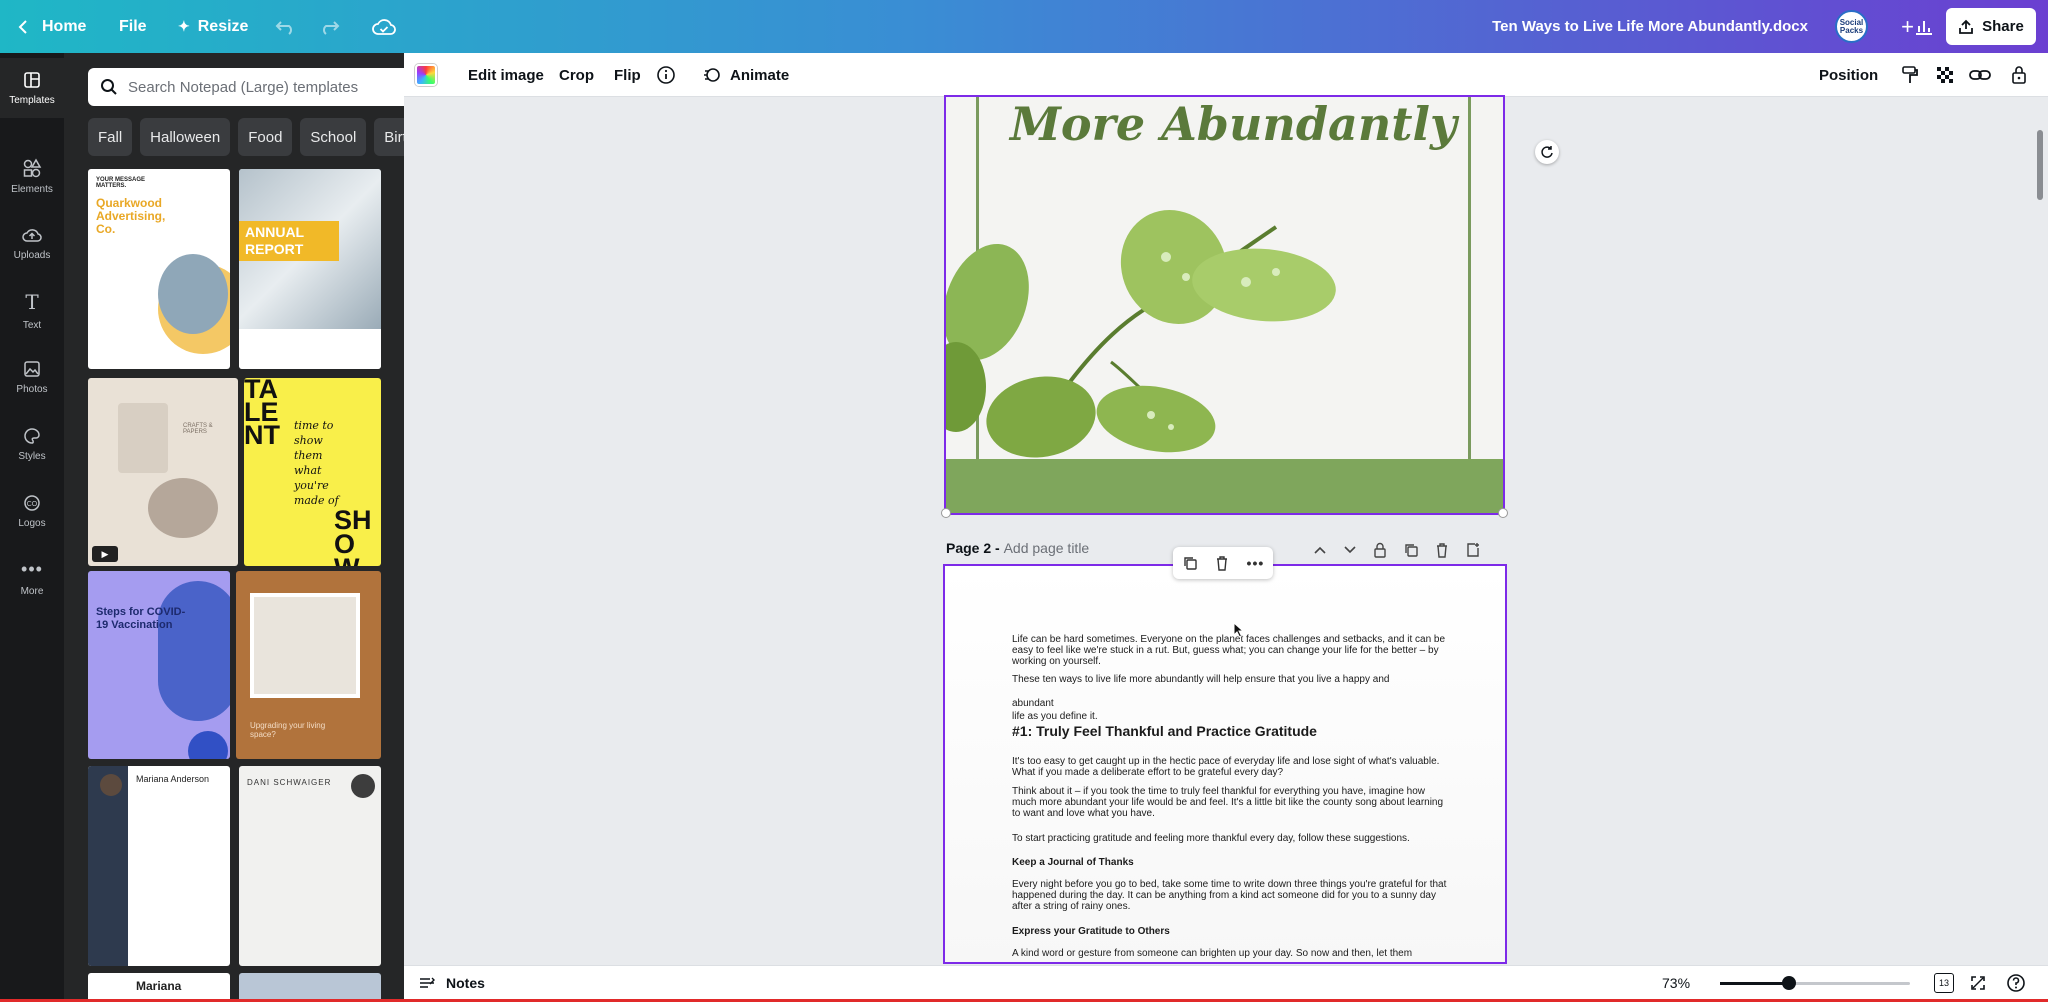 This screenshot has height=1002, width=2048. Describe the element at coordinates (310, 269) in the screenshot. I see `template-card-annual-report: ANNUAL REPORT` at that location.